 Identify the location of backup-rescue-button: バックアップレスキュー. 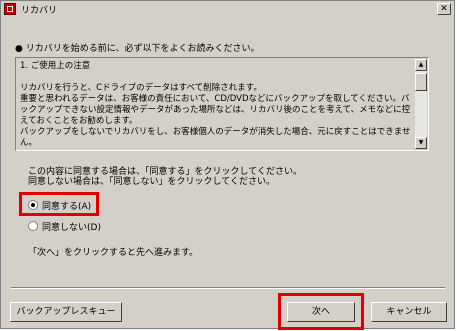
(66, 312).